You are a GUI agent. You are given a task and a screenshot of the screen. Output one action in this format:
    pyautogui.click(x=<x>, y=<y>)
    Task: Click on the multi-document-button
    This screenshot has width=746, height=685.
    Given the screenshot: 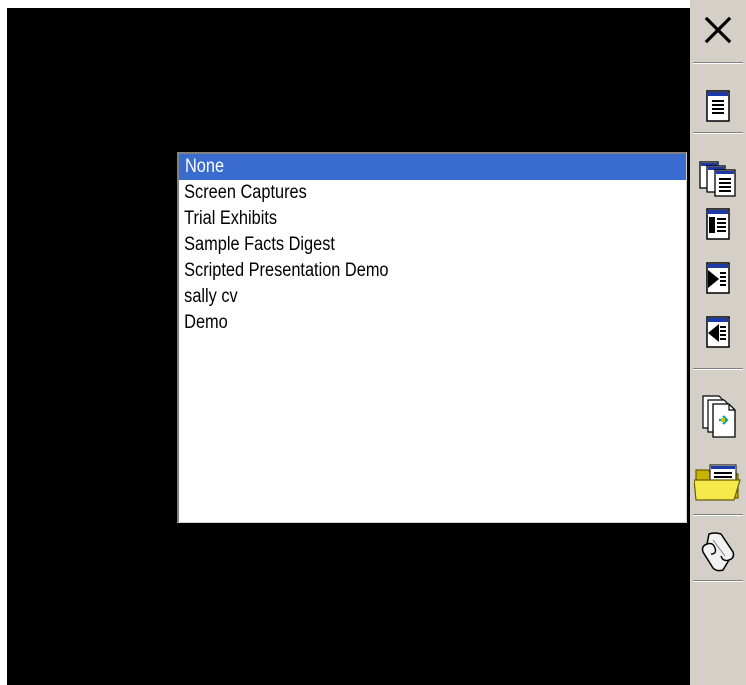 What is the action you would take?
    pyautogui.click(x=718, y=178)
    